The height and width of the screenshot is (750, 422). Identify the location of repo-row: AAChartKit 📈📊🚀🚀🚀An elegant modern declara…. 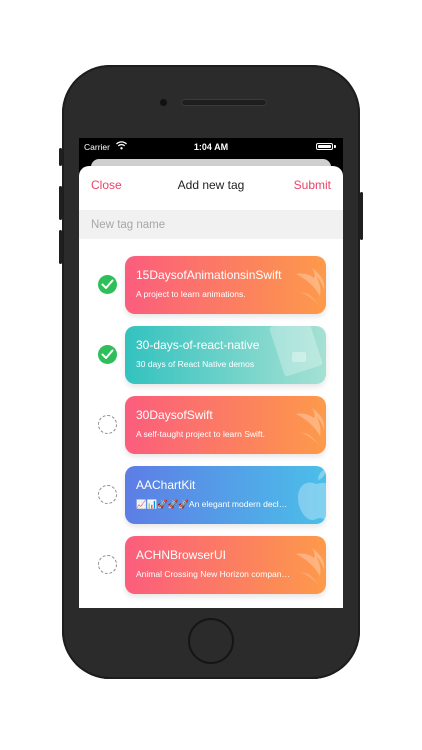
(211, 495).